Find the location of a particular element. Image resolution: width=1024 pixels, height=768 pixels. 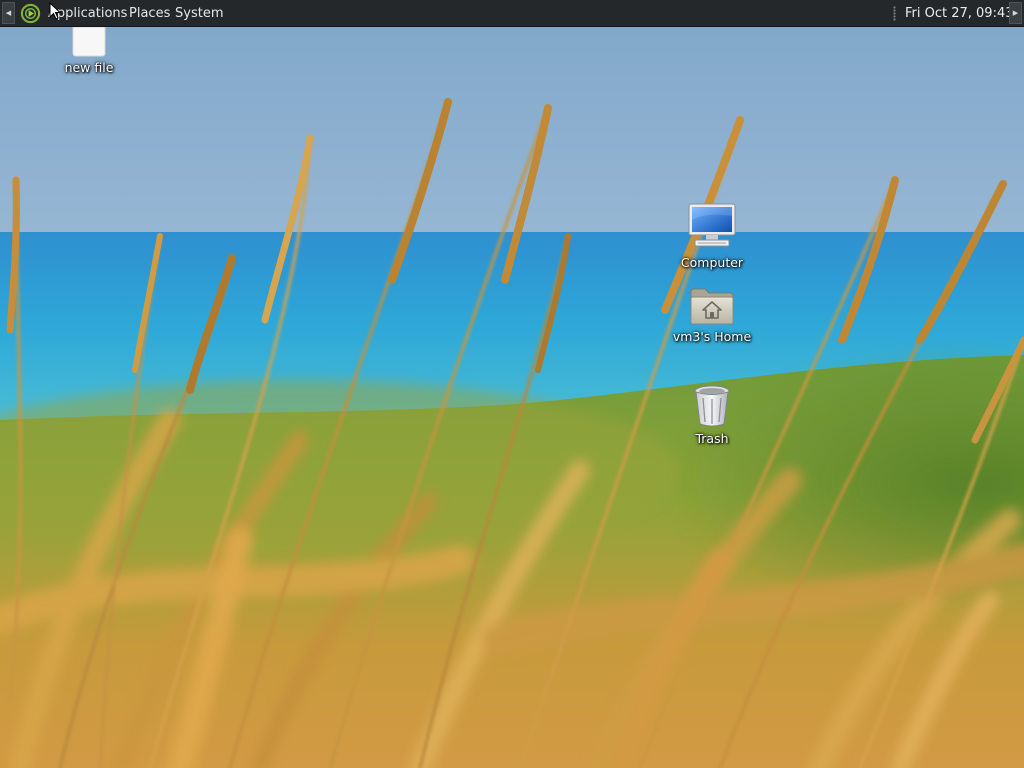

panel-drag-handle is located at coordinates (894, 13).